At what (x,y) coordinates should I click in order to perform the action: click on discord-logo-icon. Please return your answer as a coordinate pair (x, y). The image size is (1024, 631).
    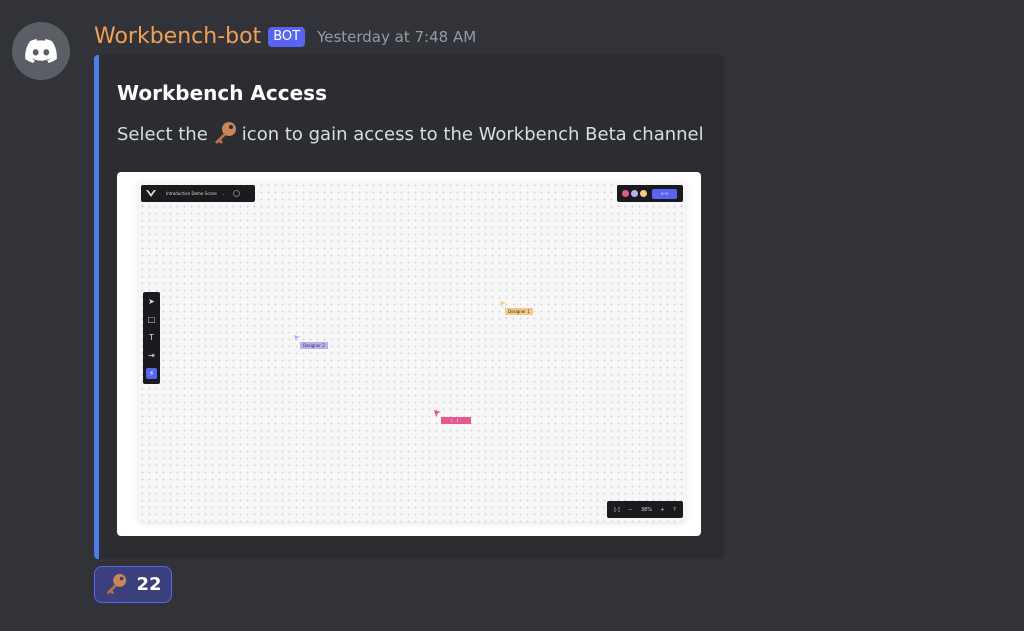
    Looking at the image, I should click on (41, 50).